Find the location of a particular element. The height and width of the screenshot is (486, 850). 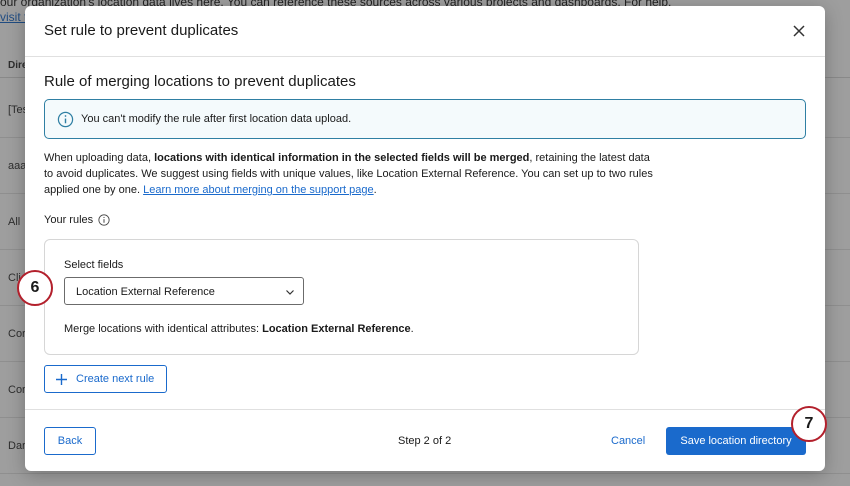

plus-icon is located at coordinates (61, 379).